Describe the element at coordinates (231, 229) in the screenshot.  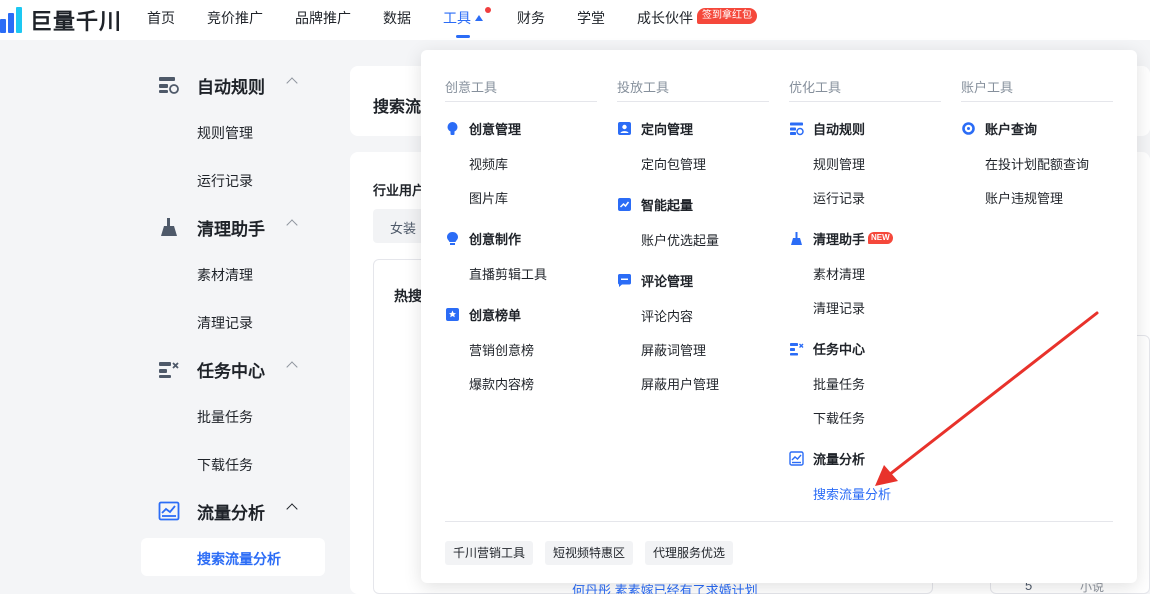
I see `sidebar-group-label: 清理助手` at that location.